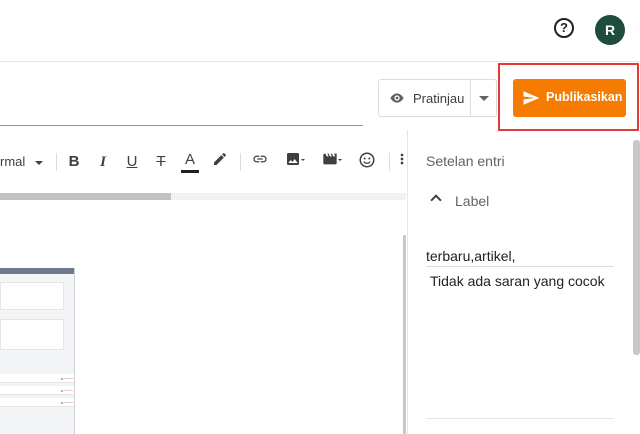 This screenshot has width=640, height=434. I want to click on preview-button: Pratinjau, so click(425, 98).